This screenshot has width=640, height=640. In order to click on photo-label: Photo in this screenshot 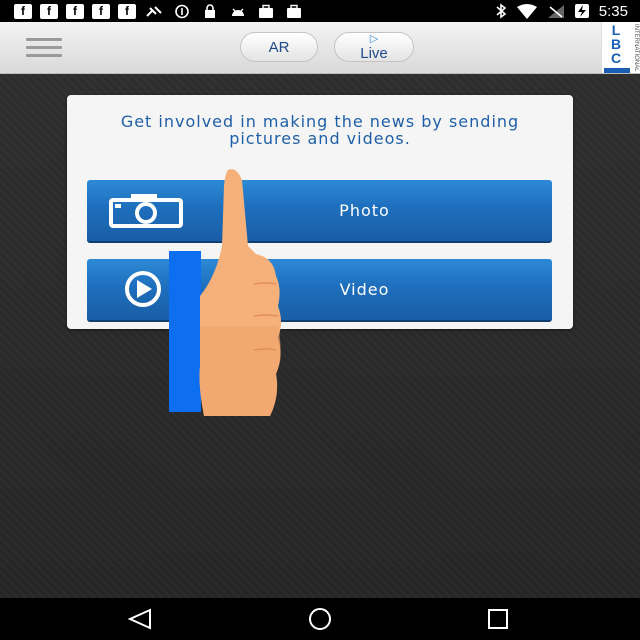, I will do `click(364, 210)`.